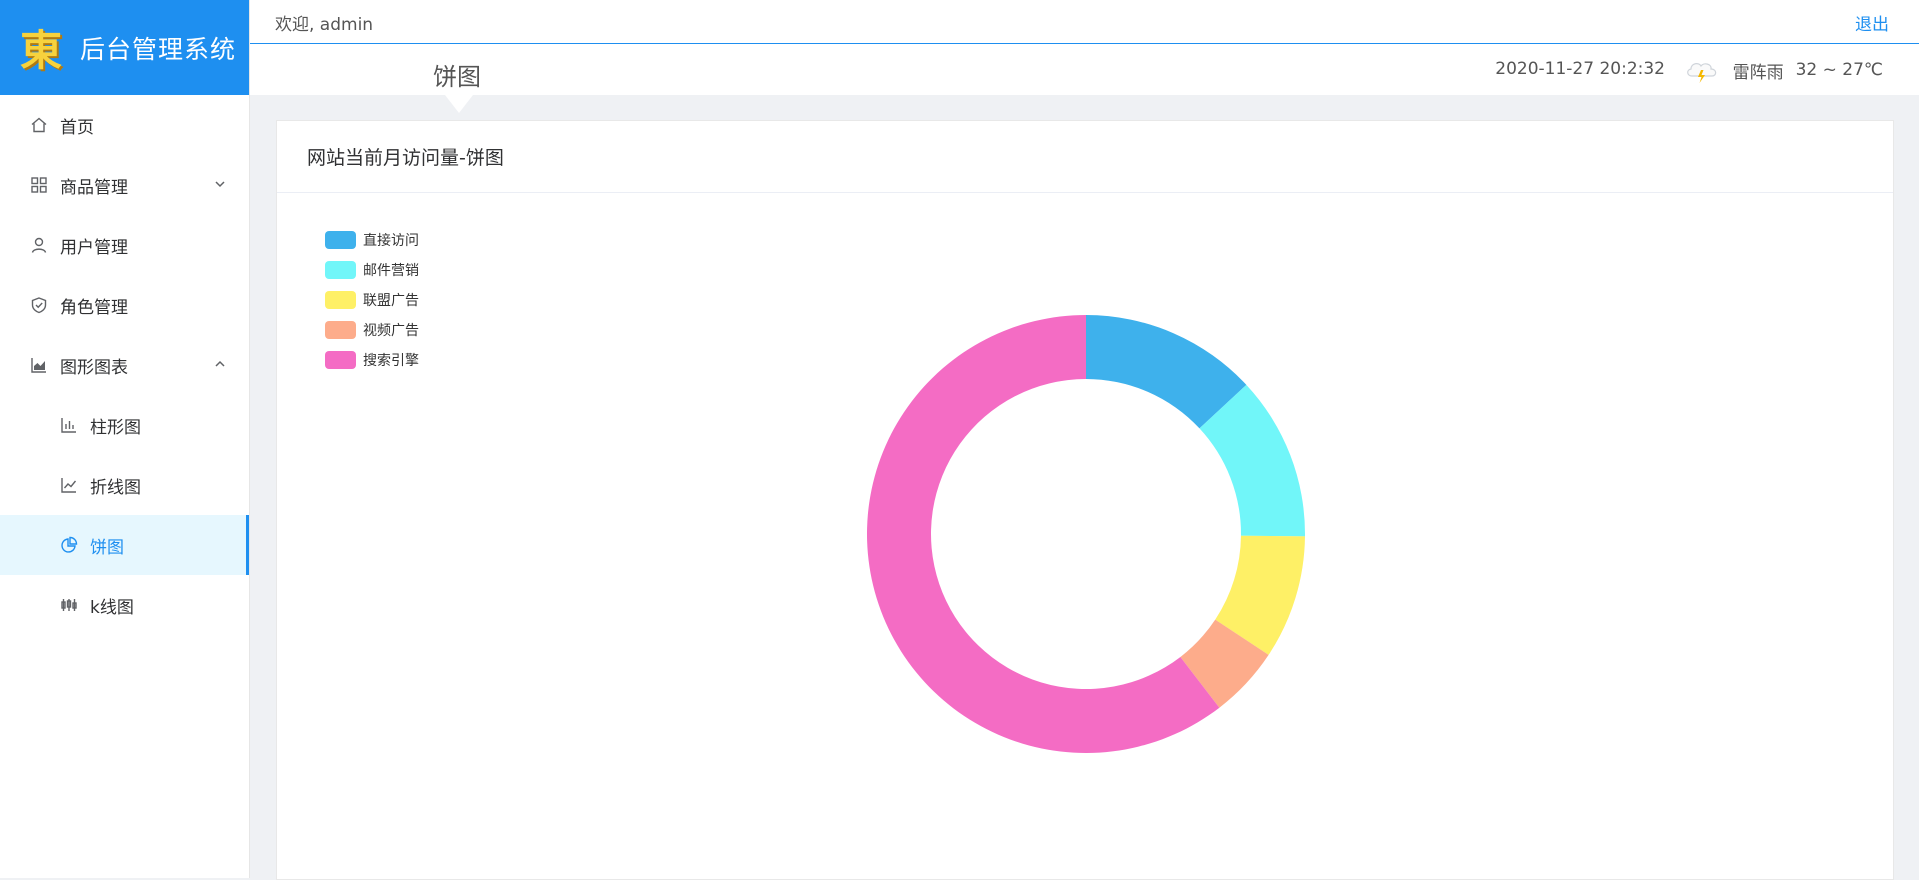 Image resolution: width=1919 pixels, height=880 pixels. I want to click on weather-temp: 32 ~ 27℃, so click(1839, 70).